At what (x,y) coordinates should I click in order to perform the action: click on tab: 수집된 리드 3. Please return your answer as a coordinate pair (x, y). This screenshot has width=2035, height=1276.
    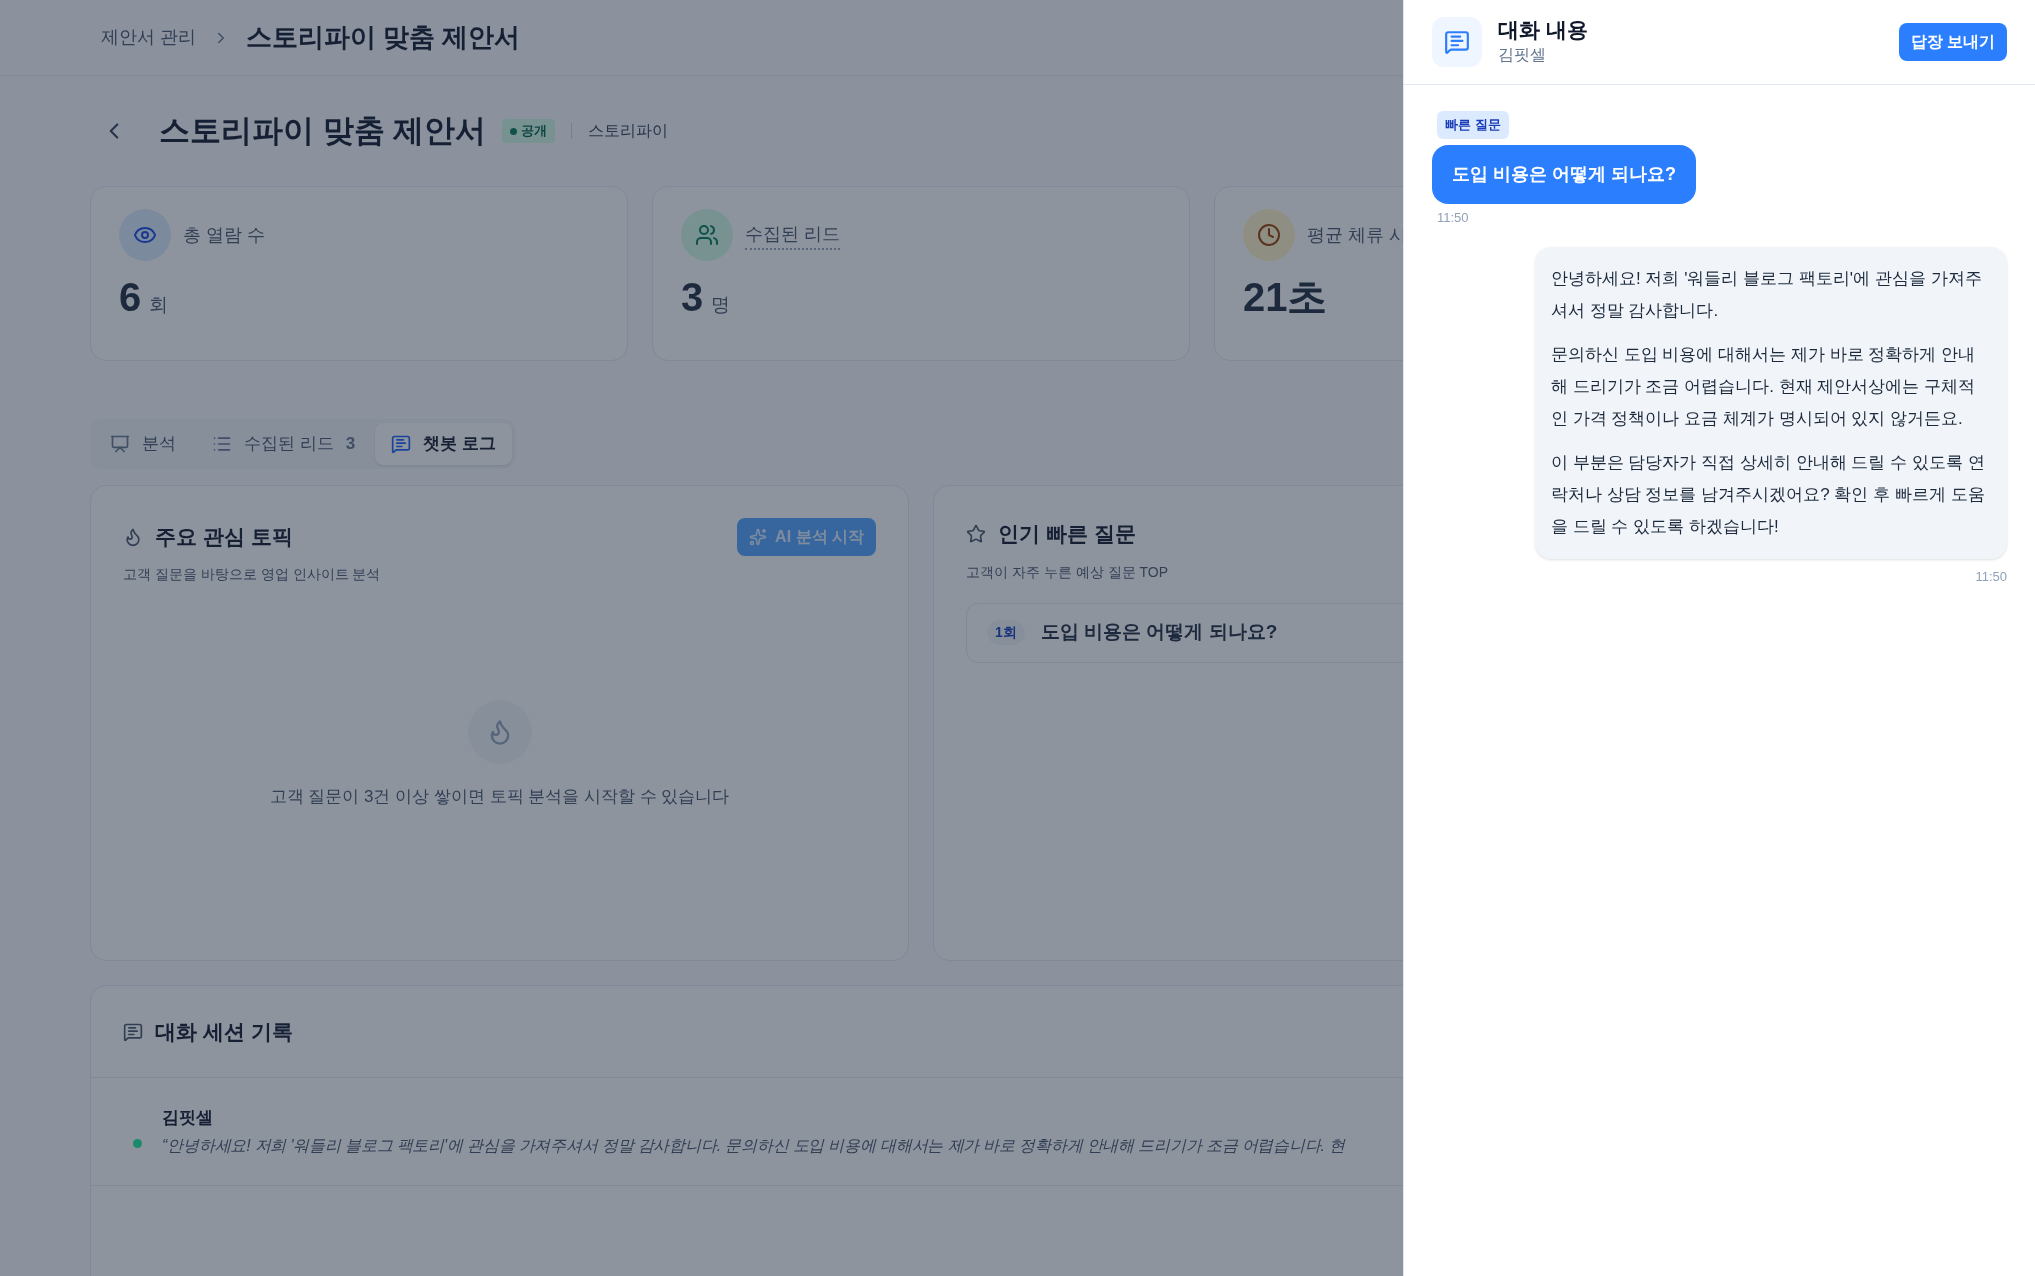
    Looking at the image, I should click on (284, 444).